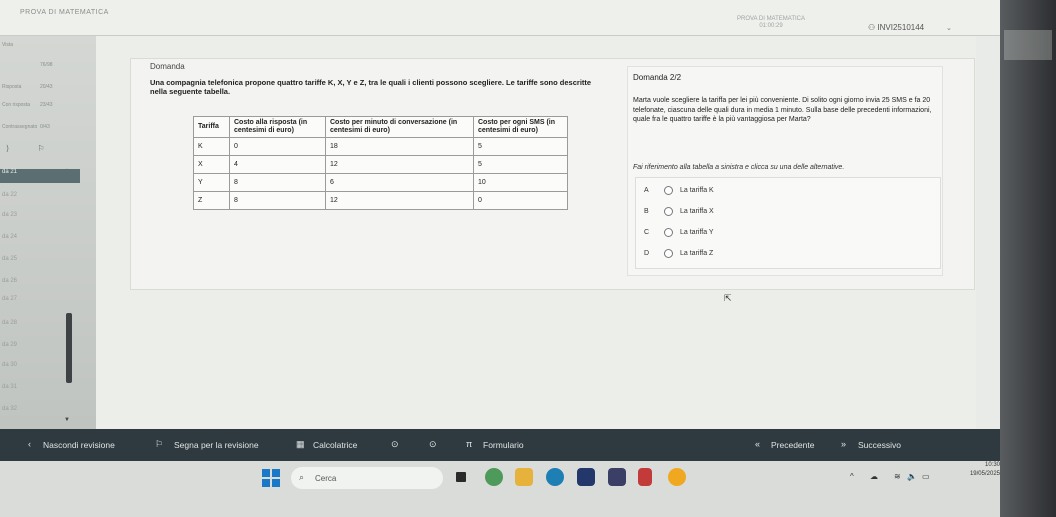 The height and width of the screenshot is (517, 1056). I want to click on option-letter: A, so click(646, 190).